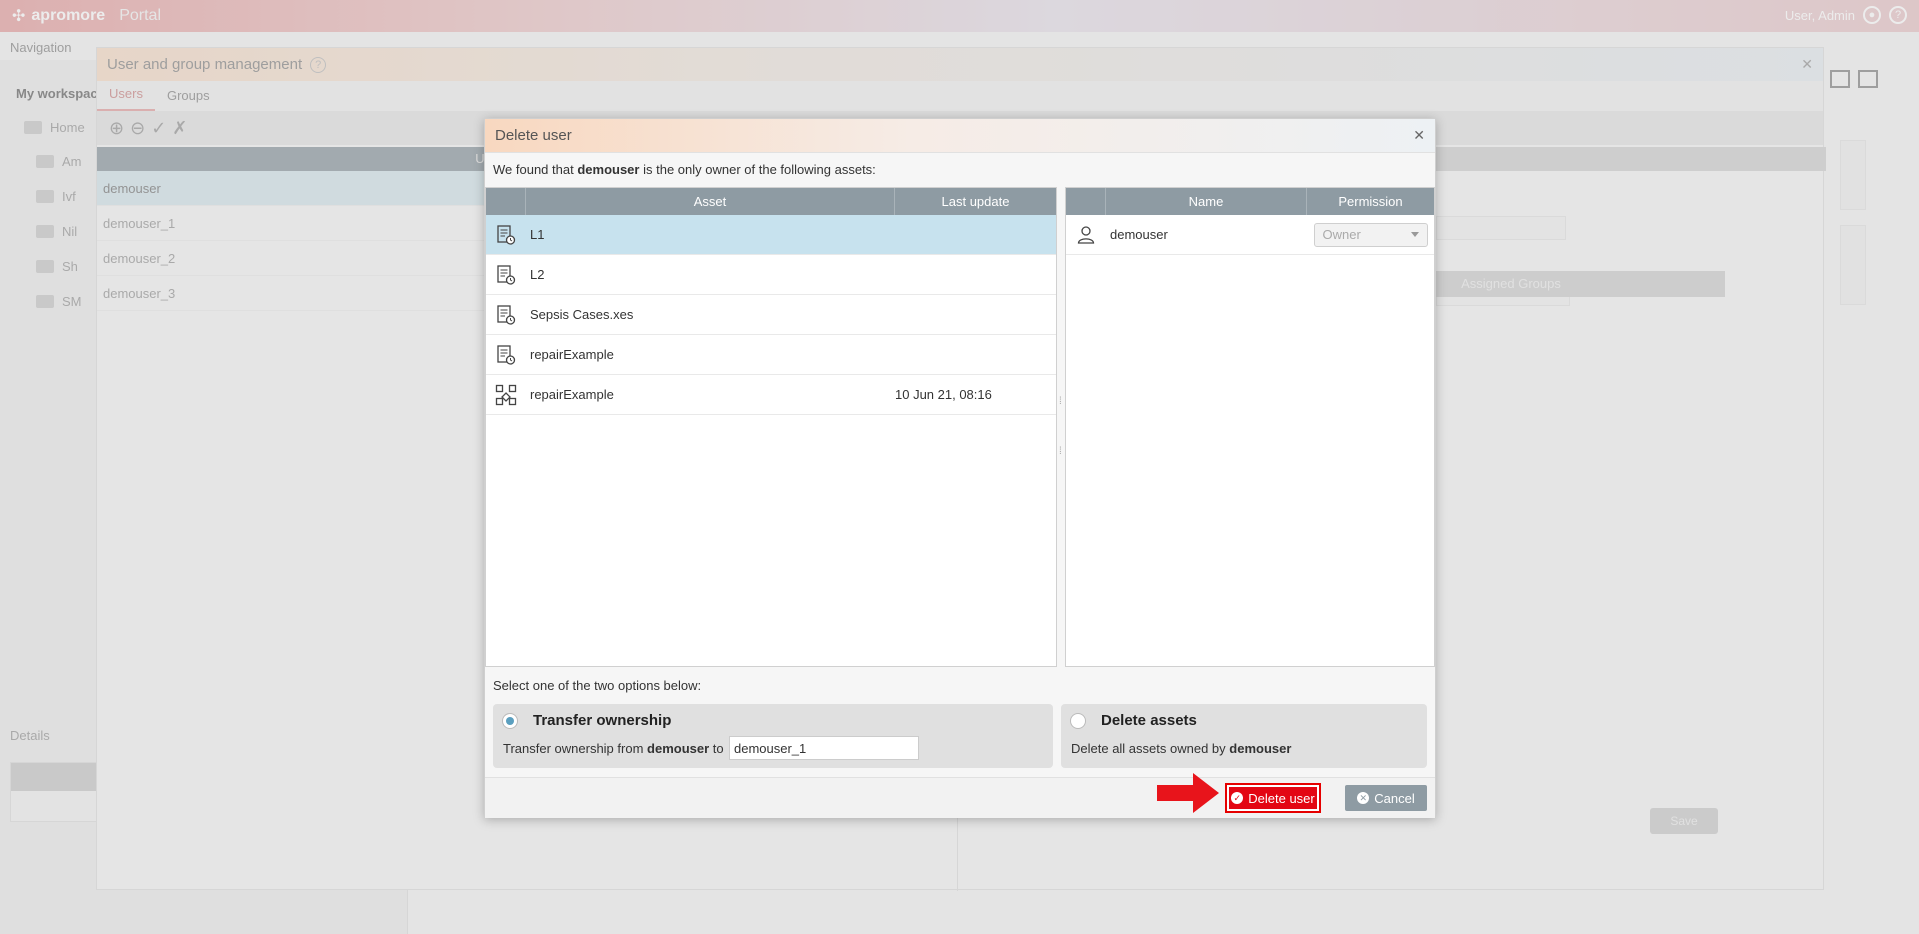 The width and height of the screenshot is (1919, 934). What do you see at coordinates (1250, 427) in the screenshot?
I see `owners-table: Name Permission demouser Owner` at bounding box center [1250, 427].